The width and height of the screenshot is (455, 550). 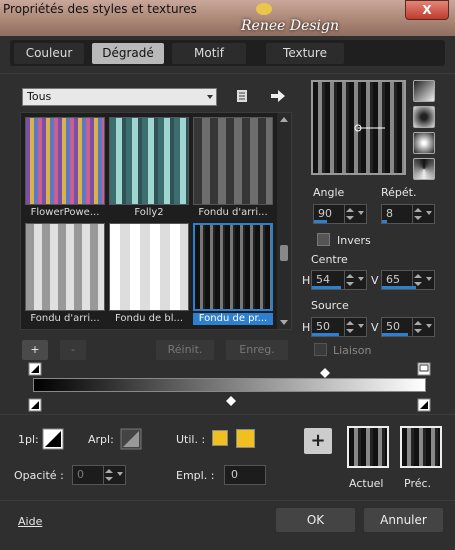 I want to click on invert-checkbox, so click(x=323, y=239).